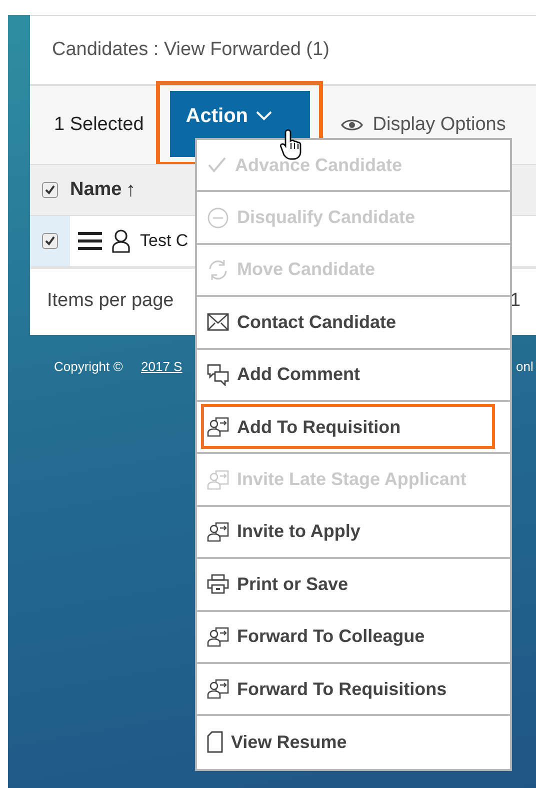 Image resolution: width=536 pixels, height=788 pixels. What do you see at coordinates (131, 190) in the screenshot?
I see `sort-arrow: ↑` at bounding box center [131, 190].